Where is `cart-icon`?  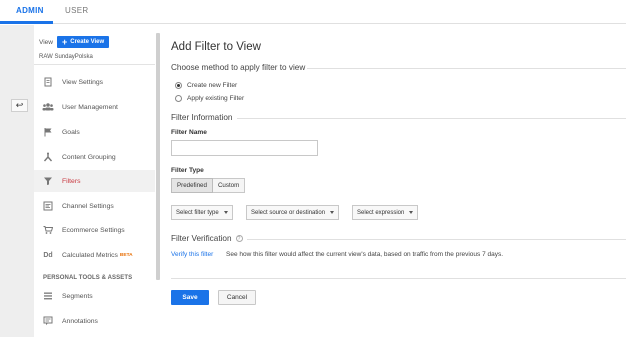
cart-icon is located at coordinates (48, 230).